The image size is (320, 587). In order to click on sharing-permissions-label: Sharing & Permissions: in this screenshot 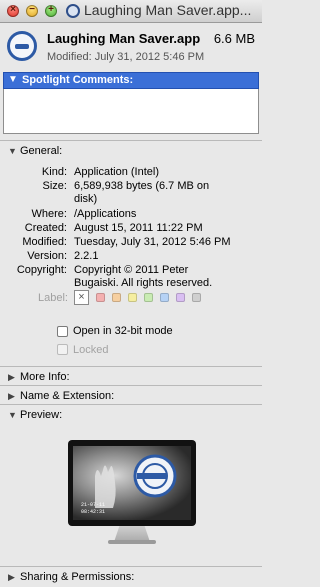, I will do `click(77, 577)`.